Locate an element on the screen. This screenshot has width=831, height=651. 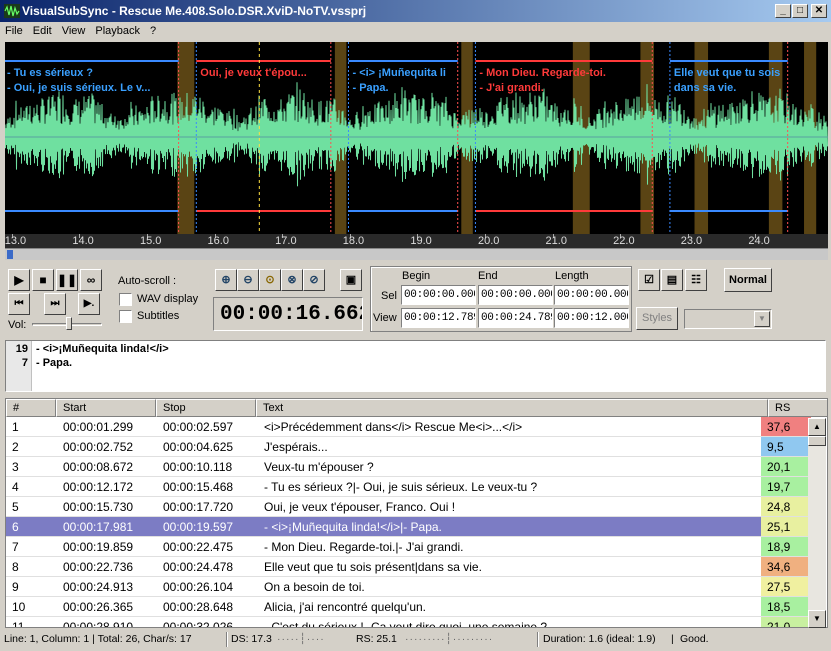
scroll-down-icon: ▼ is located at coordinates (817, 619).